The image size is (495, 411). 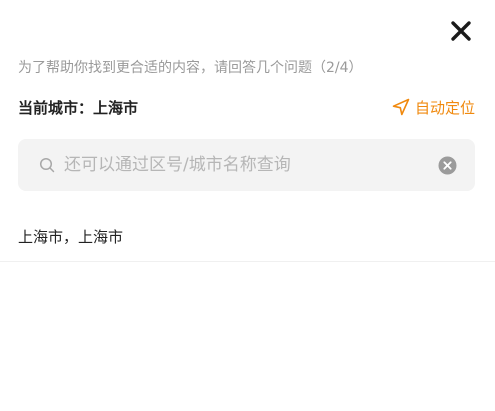 I want to click on city-row: 当前城市：上海市 自动定位, so click(x=246, y=107).